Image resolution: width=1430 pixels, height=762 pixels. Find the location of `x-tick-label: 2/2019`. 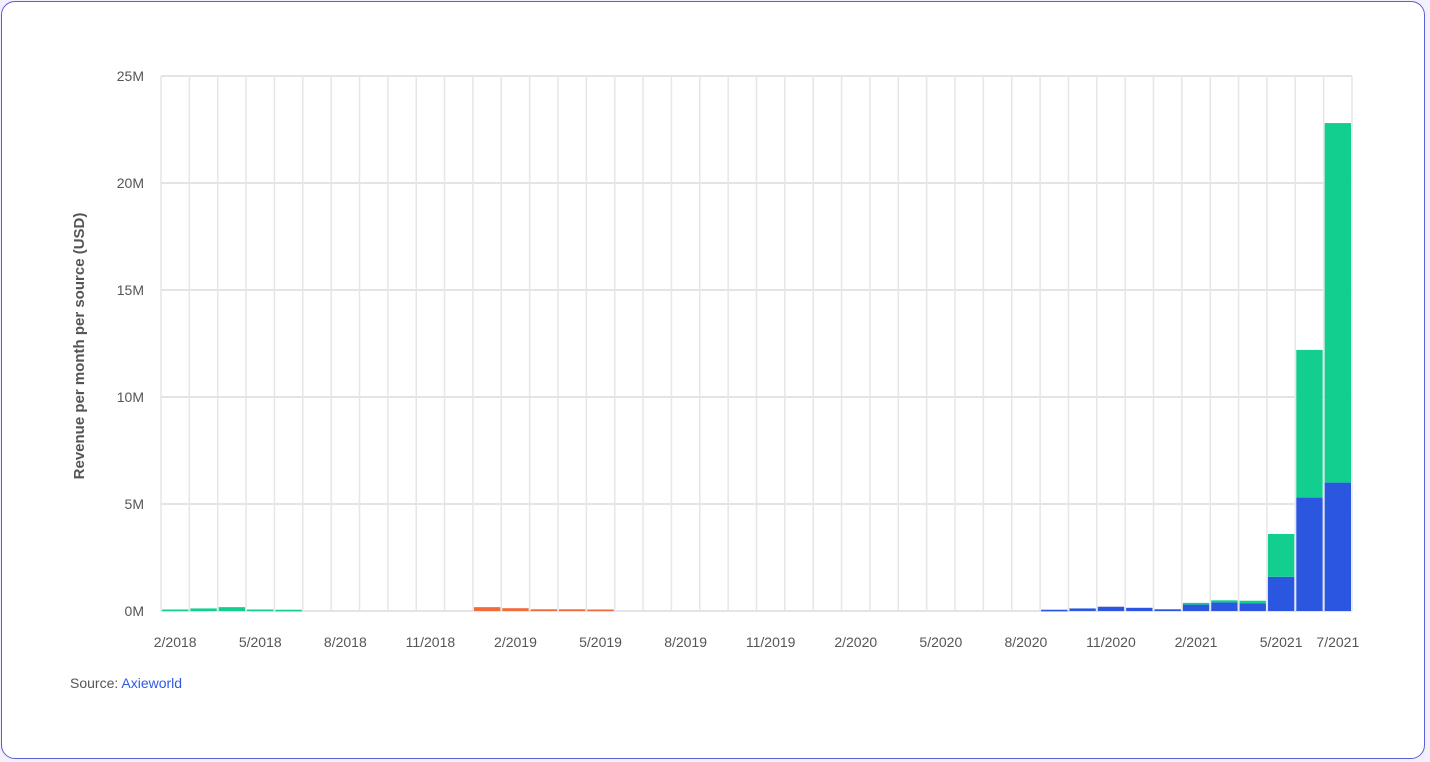

x-tick-label: 2/2019 is located at coordinates (515, 642).